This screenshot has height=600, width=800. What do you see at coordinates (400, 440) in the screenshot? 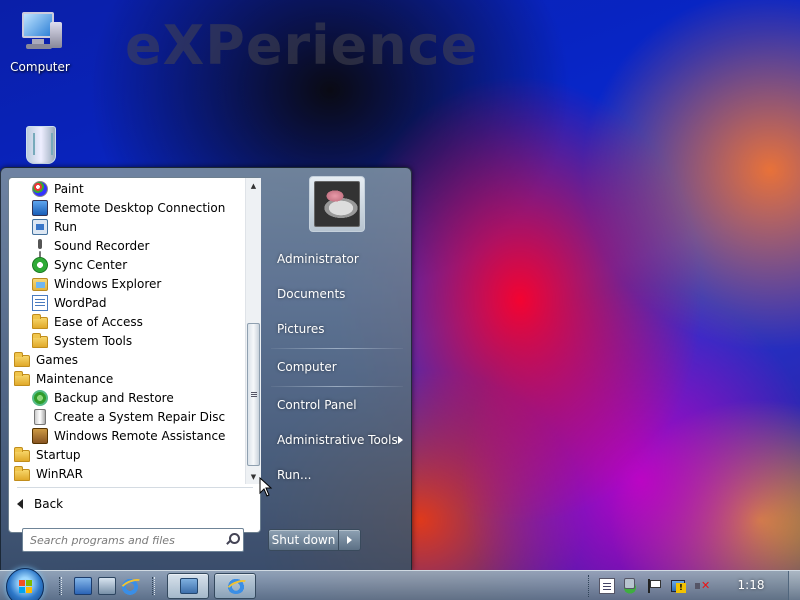
I see `submenu-arrow-icon` at bounding box center [400, 440].